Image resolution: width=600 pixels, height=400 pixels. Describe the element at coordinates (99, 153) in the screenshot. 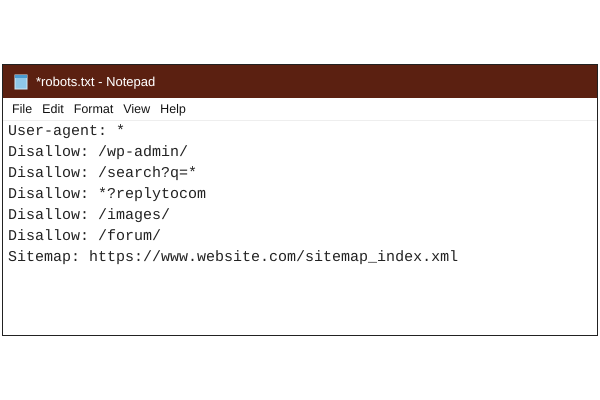

I see `text-line: Disallow: /wp-admin/` at that location.